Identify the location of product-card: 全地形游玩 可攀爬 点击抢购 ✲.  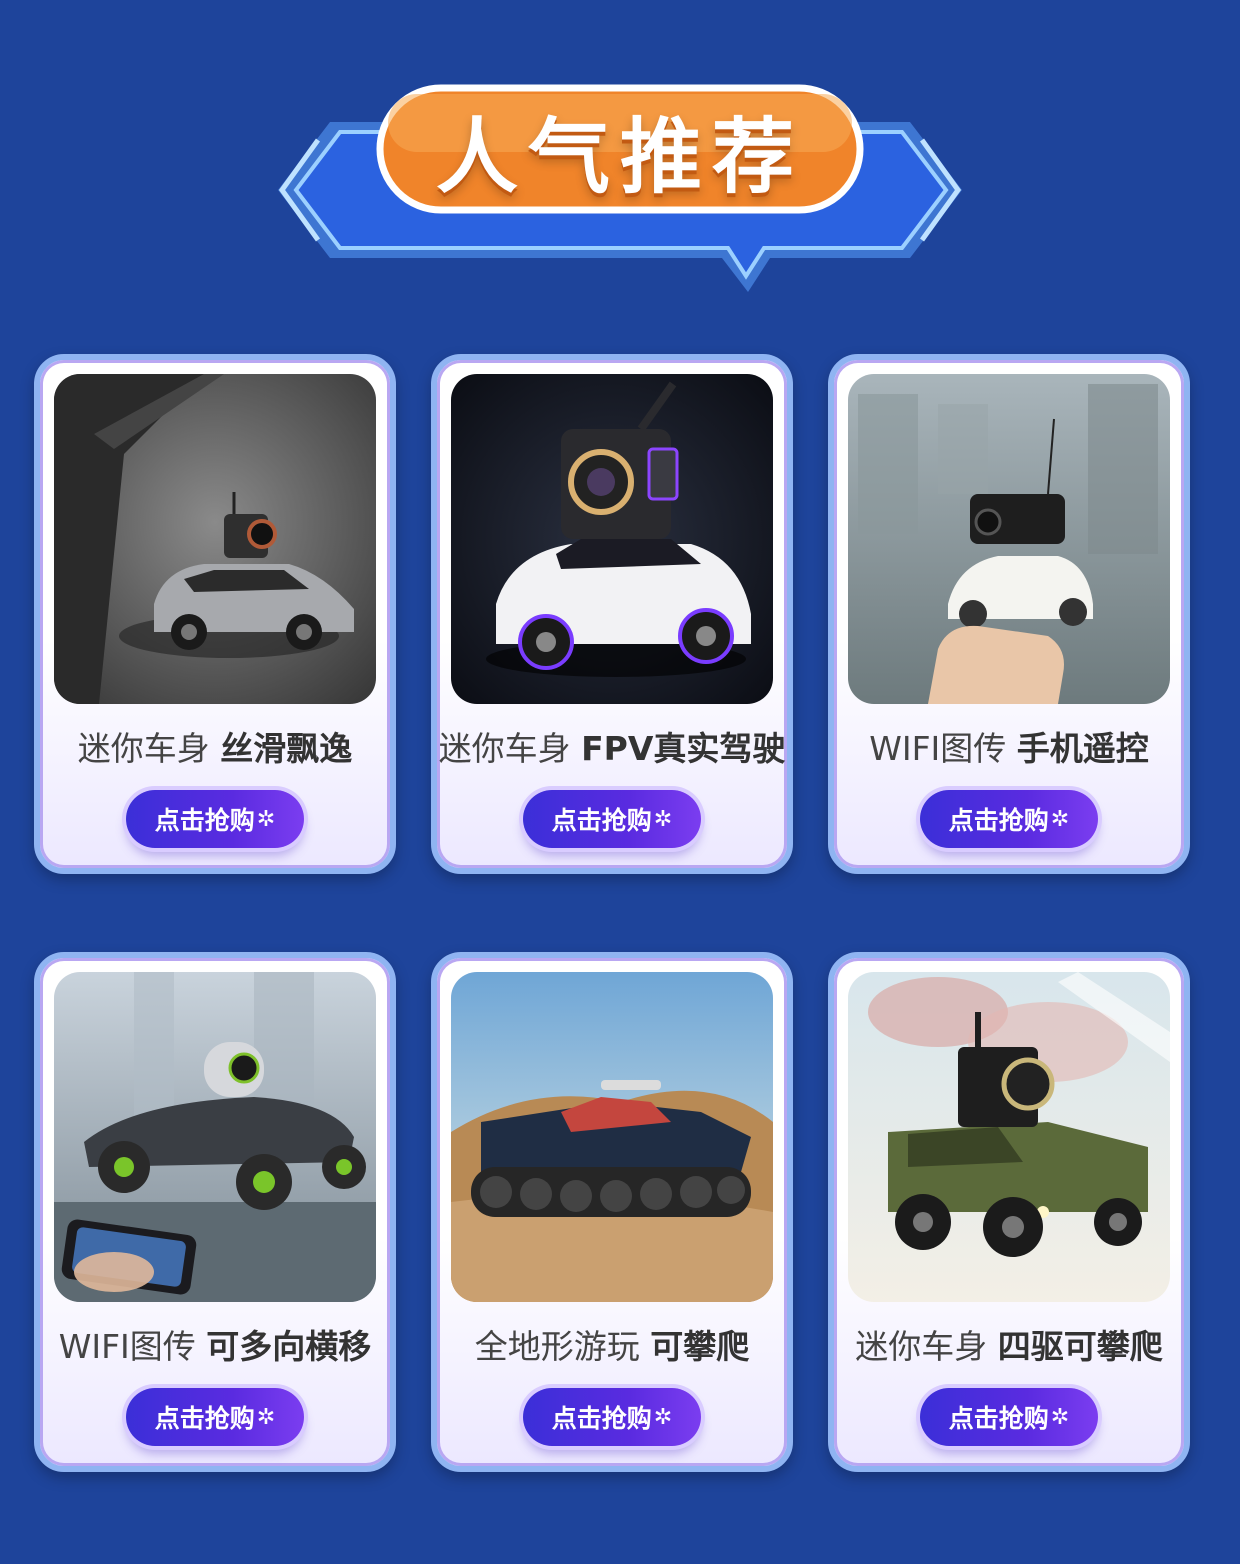
(612, 1212).